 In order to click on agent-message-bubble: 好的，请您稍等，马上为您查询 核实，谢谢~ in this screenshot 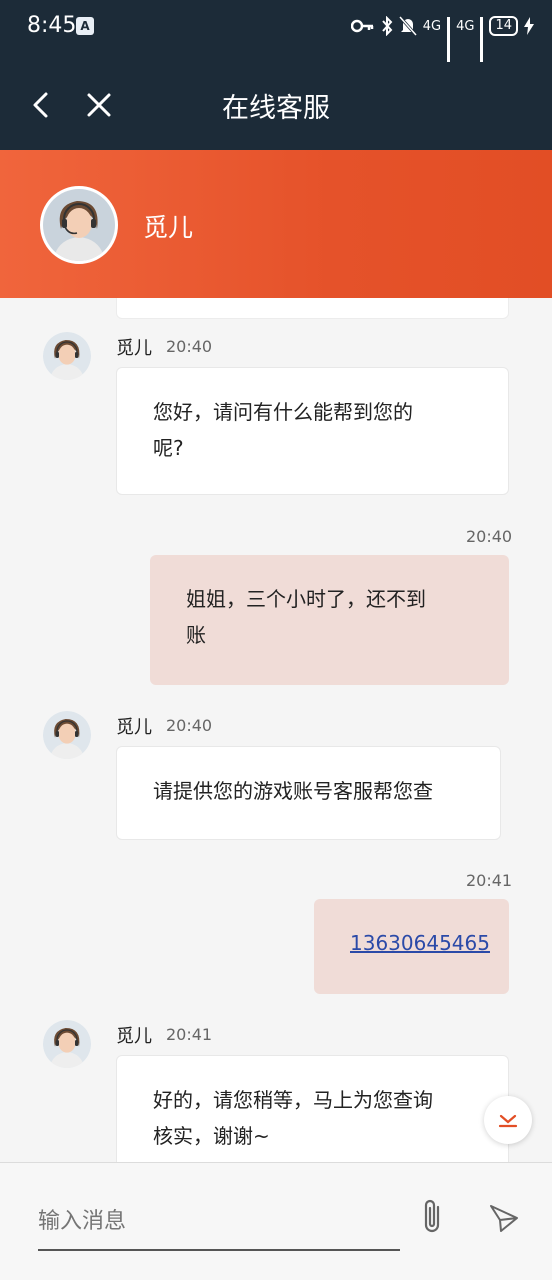, I will do `click(312, 1108)`.